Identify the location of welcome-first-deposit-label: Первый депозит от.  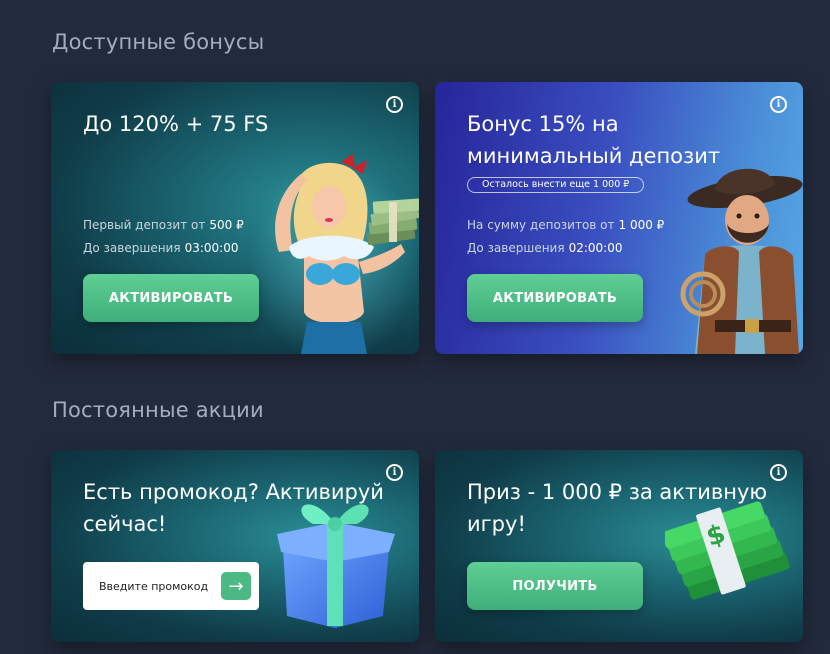
(144, 225).